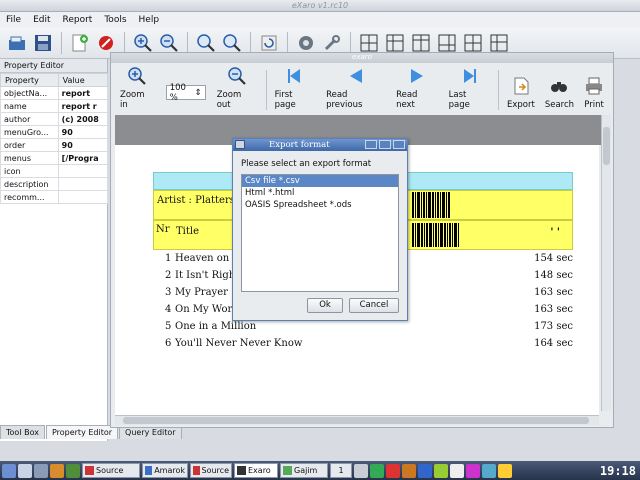 Image resolution: width=640 pixels, height=480 pixels. I want to click on settings-icon, so click(306, 43).